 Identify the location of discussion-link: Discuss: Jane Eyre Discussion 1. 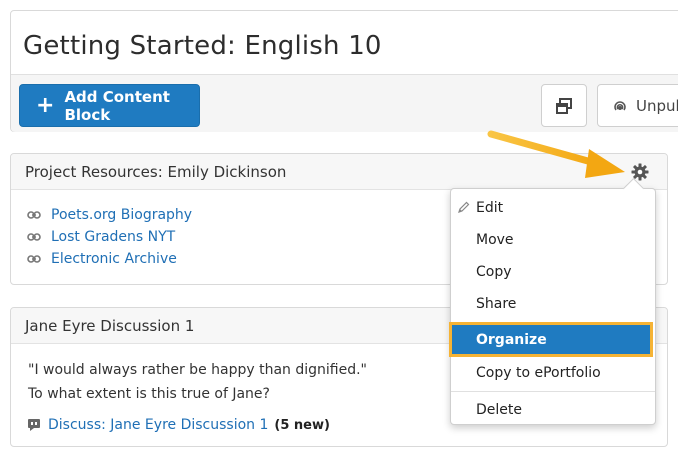
(158, 425).